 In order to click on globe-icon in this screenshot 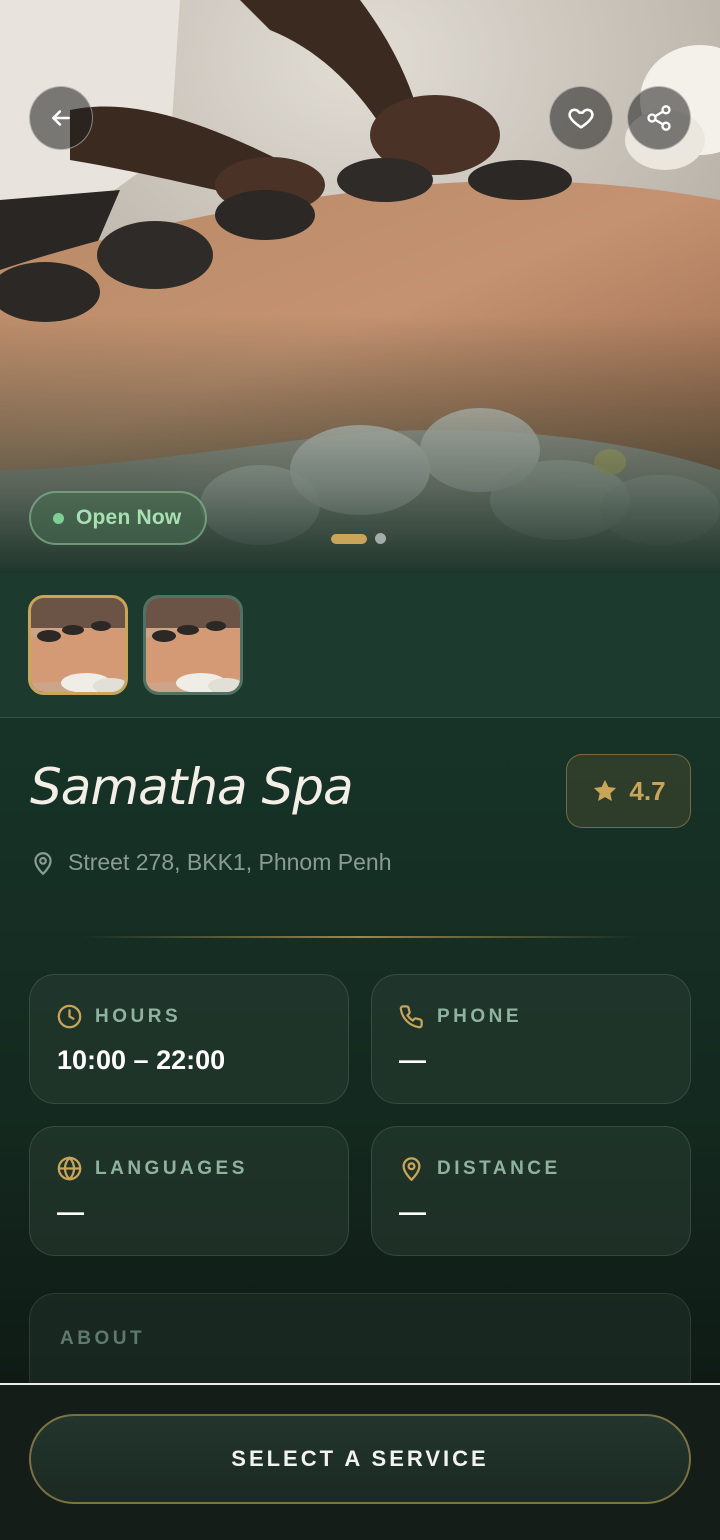, I will do `click(69, 1168)`.